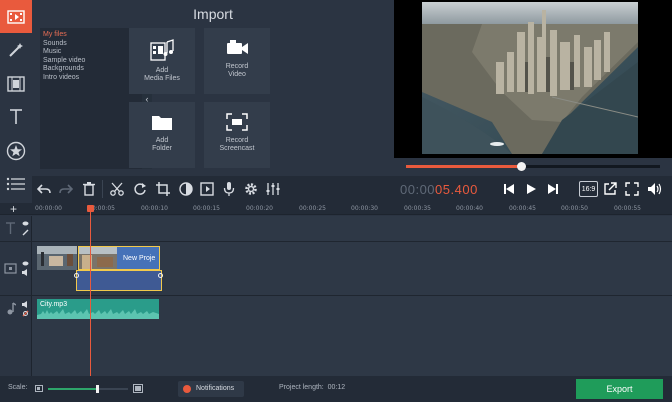  I want to click on film-import-icon, so click(16, 16).